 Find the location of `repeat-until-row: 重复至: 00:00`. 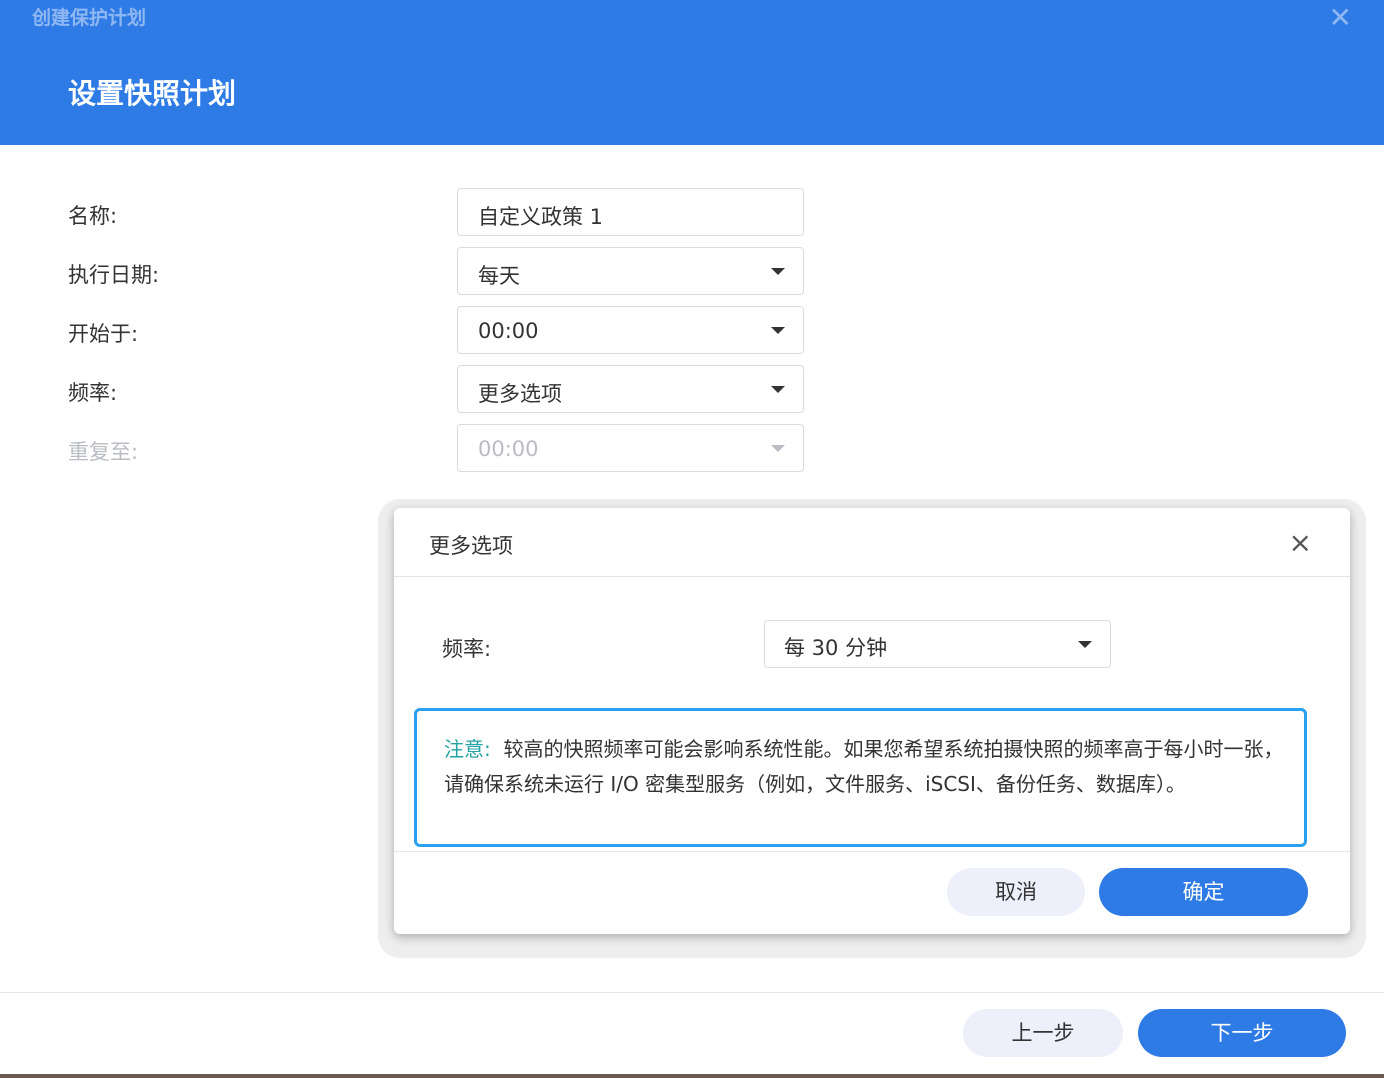

repeat-until-row: 重复至: 00:00 is located at coordinates (450, 448).